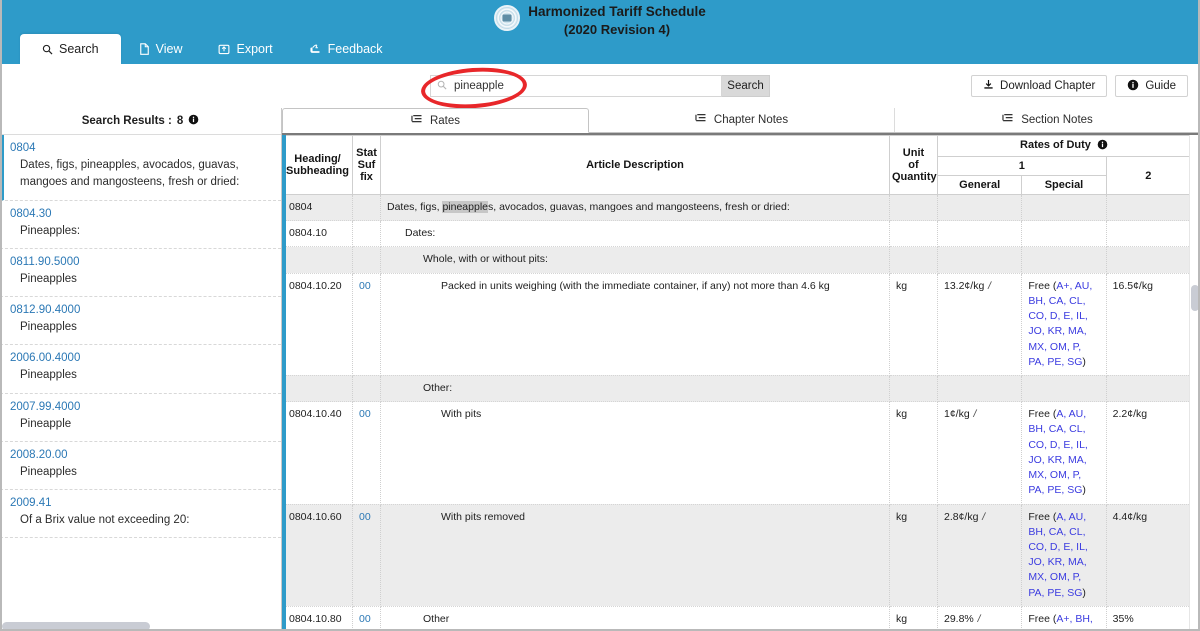 Image resolution: width=1200 pixels, height=631 pixels. What do you see at coordinates (1148, 618) in the screenshot?
I see `cell-column-2-rate: 35%` at bounding box center [1148, 618].